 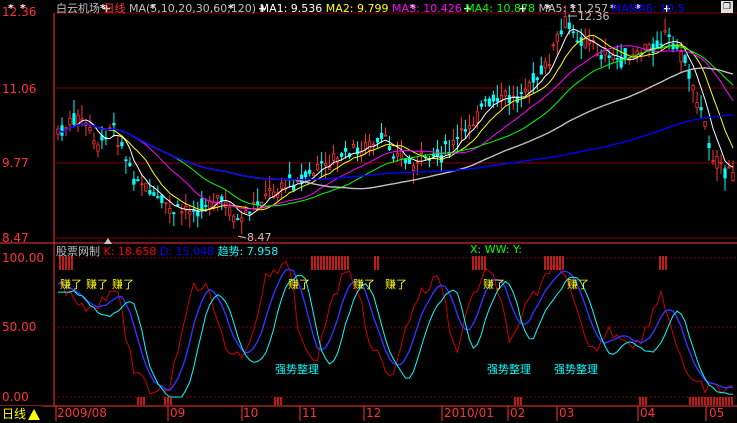 What do you see at coordinates (167, 251) in the screenshot?
I see `indicator-header: 股票网制 K: 18.658 D: 15.048 趋势: 7.958` at bounding box center [167, 251].